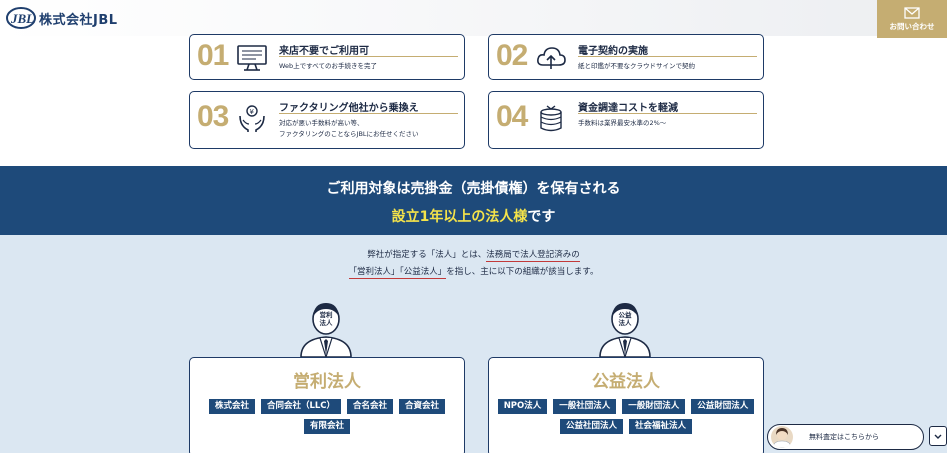  Describe the element at coordinates (533, 256) in the screenshot. I see `intro-part-b: 法務局で法人登記済みの` at that location.